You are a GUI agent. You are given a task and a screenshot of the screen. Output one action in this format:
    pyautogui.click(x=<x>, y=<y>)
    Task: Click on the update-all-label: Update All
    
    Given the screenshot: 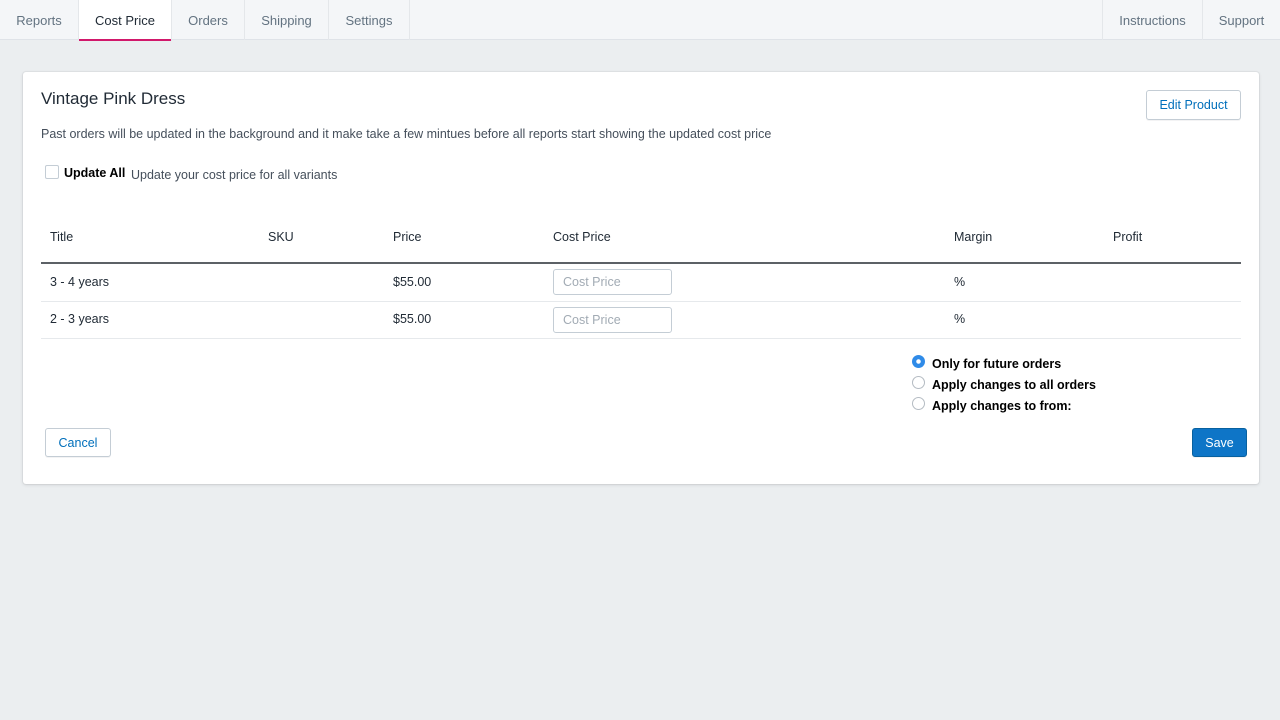 What is the action you would take?
    pyautogui.click(x=95, y=173)
    